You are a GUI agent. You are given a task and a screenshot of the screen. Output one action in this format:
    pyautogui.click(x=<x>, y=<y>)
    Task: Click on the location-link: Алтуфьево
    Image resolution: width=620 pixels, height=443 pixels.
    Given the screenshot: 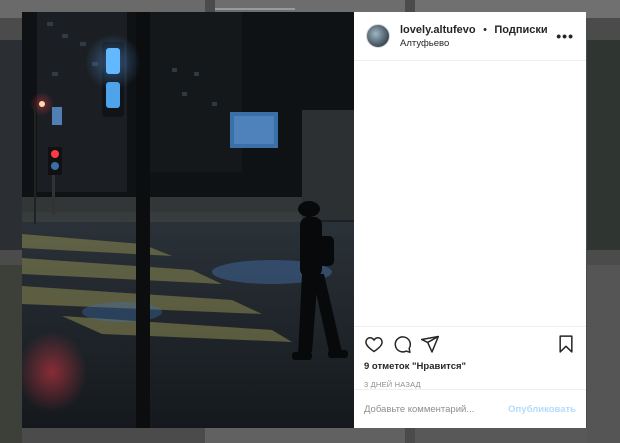 What is the action you would take?
    pyautogui.click(x=478, y=44)
    